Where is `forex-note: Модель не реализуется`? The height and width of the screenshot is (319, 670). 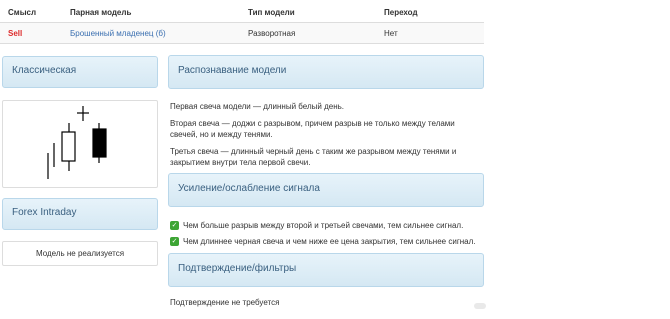
forex-note: Модель не реализуется is located at coordinates (80, 253).